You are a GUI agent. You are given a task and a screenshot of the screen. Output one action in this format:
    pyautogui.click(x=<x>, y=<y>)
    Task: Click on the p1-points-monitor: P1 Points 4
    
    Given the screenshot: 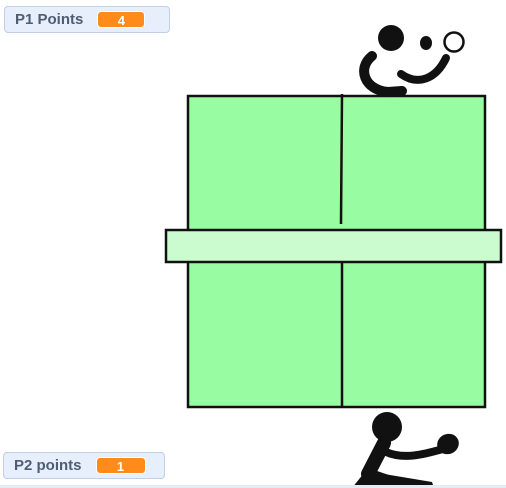 What is the action you would take?
    pyautogui.click(x=87, y=19)
    